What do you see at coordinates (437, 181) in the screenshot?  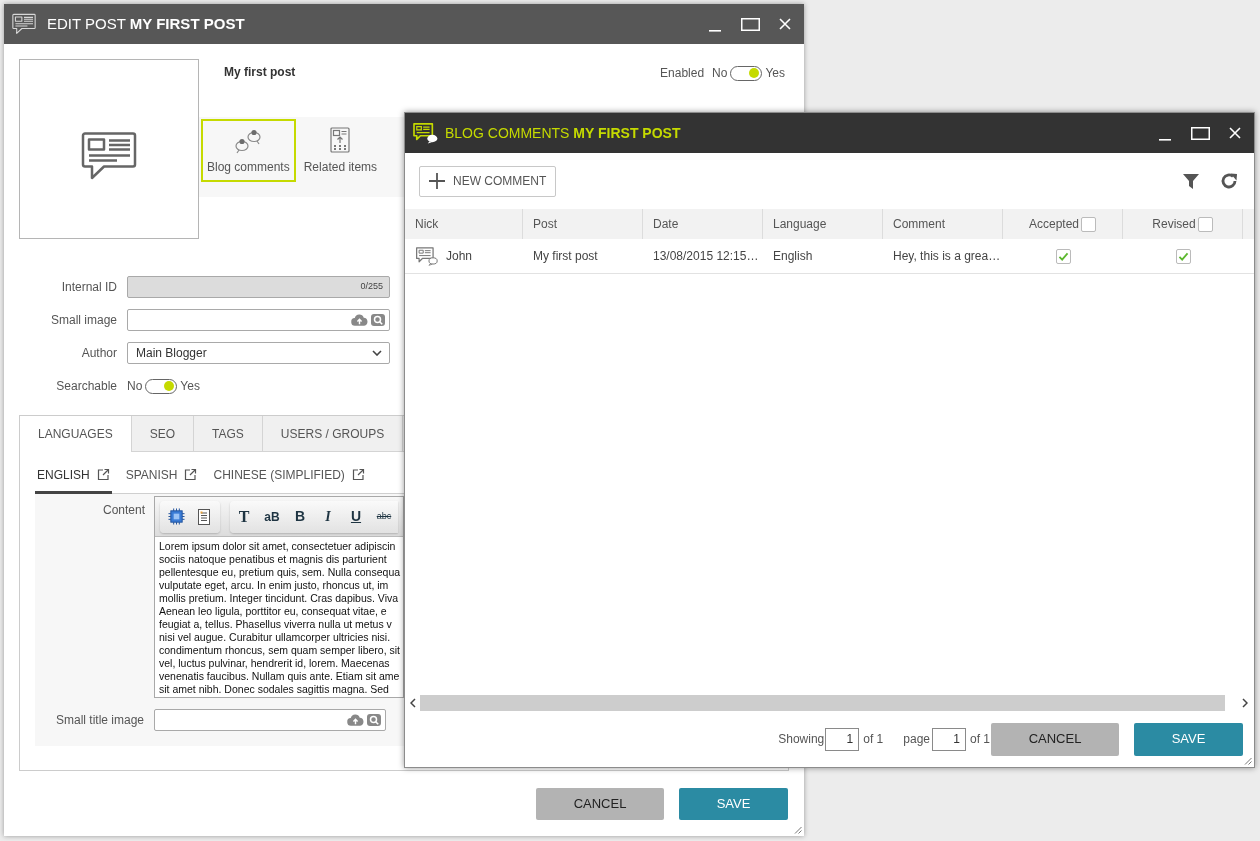 I see `plus-icon` at bounding box center [437, 181].